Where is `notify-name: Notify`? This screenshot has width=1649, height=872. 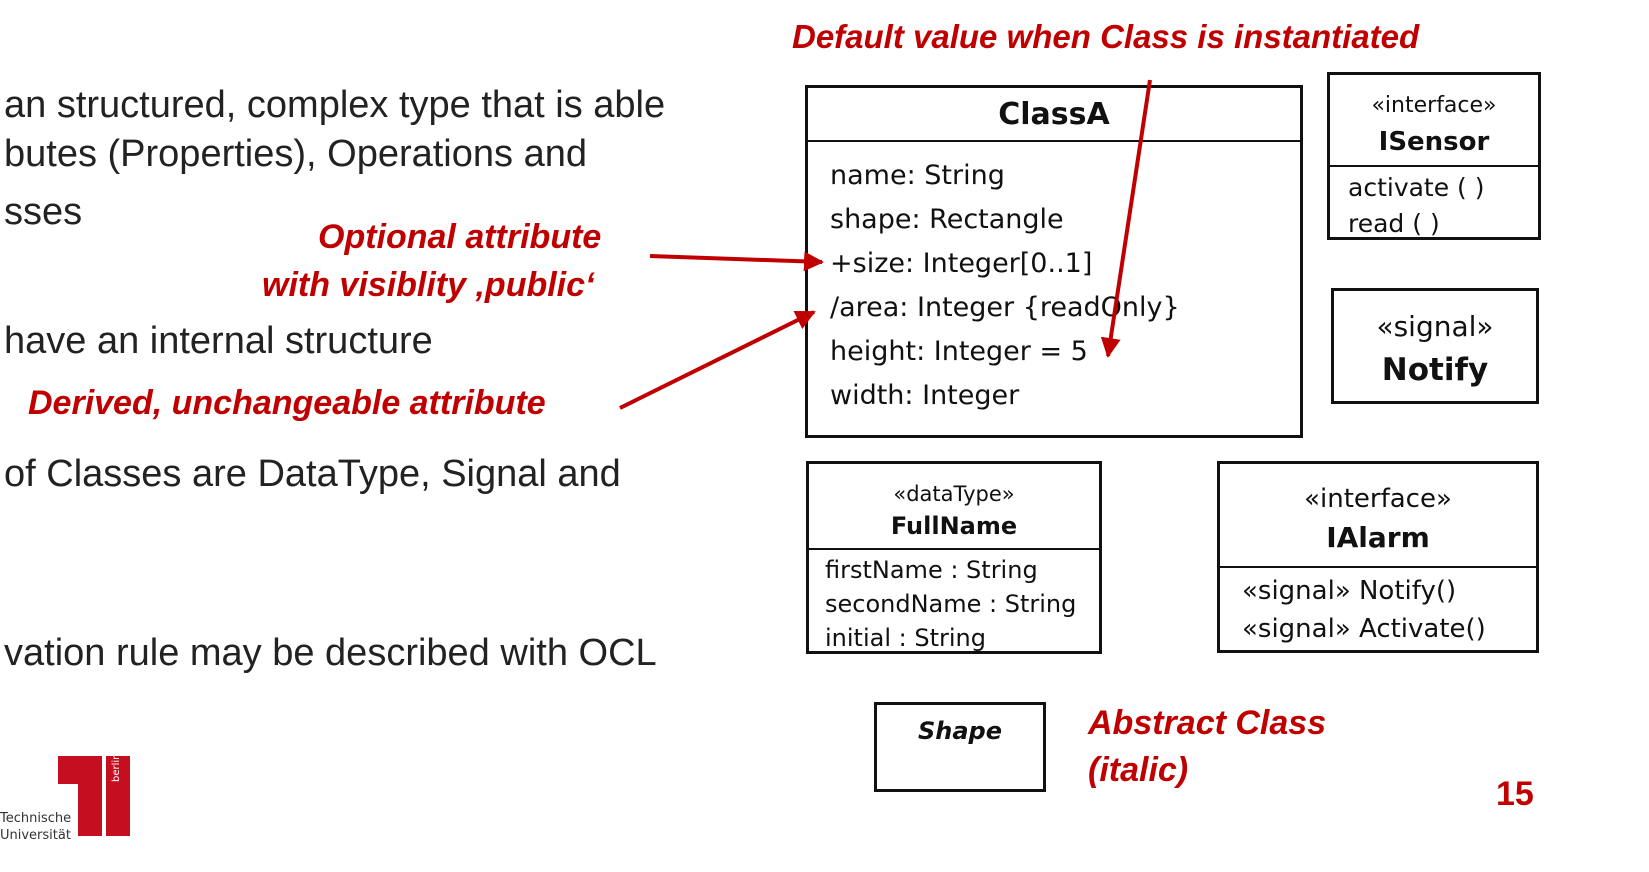
notify-name: Notify is located at coordinates (1435, 370).